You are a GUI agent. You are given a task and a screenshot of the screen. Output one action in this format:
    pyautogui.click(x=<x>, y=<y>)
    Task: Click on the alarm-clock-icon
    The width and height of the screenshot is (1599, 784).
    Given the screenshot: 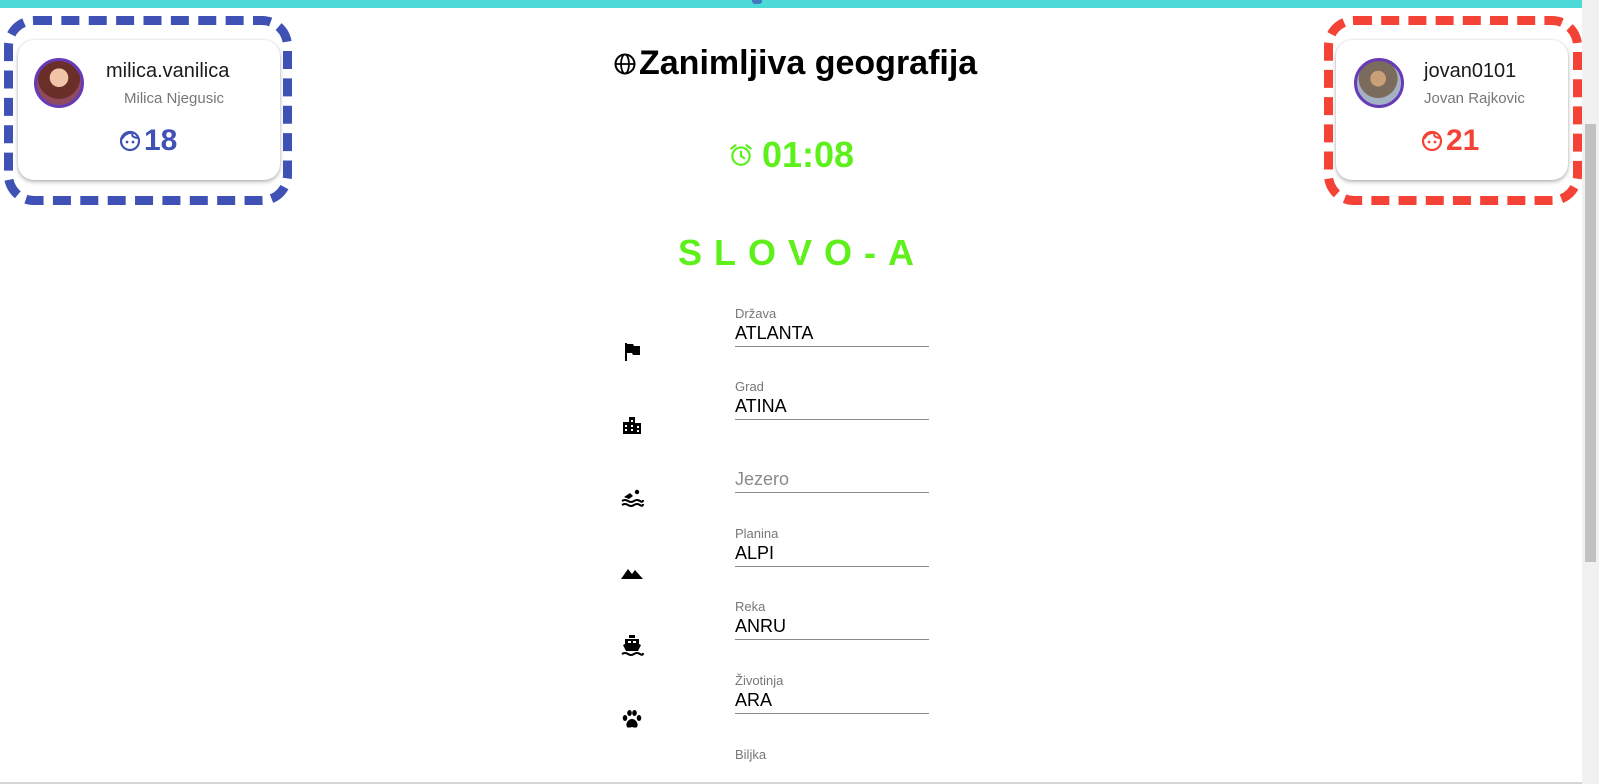 What is the action you would take?
    pyautogui.click(x=741, y=155)
    